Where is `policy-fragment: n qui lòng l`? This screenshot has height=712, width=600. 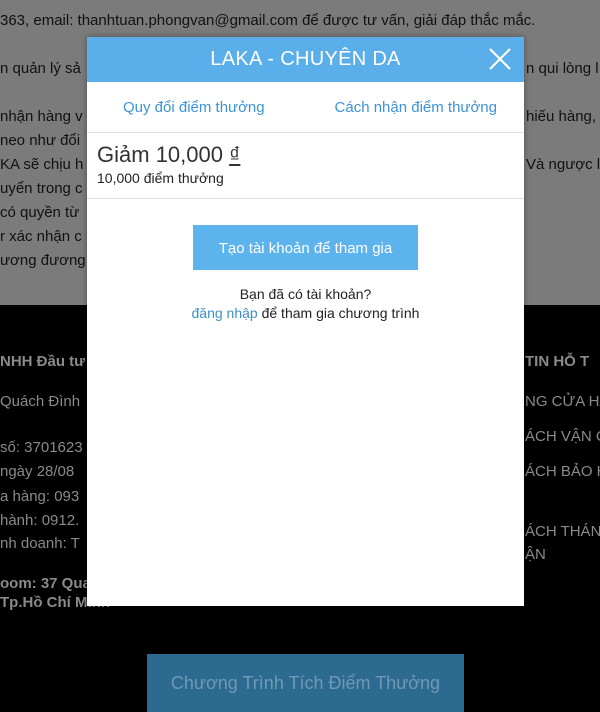 policy-fragment: n qui lòng l is located at coordinates (562, 68).